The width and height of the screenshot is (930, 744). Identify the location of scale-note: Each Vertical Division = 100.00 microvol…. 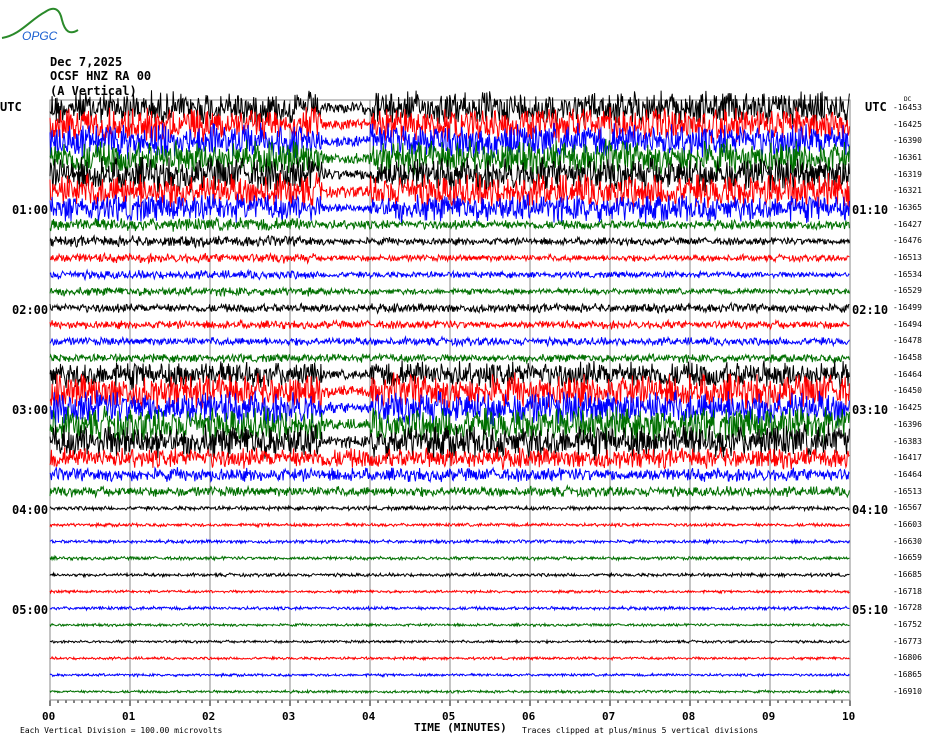
(121, 730).